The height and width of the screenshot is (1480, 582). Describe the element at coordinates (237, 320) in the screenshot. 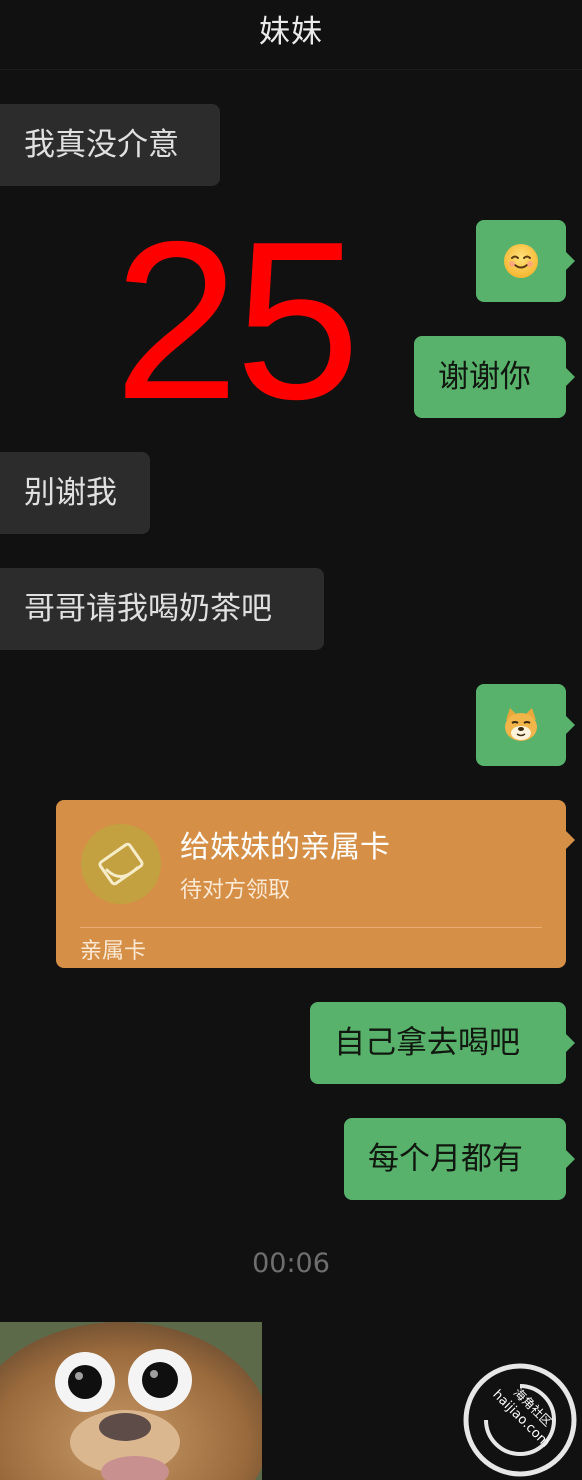

I see `overlay-number: 25` at that location.